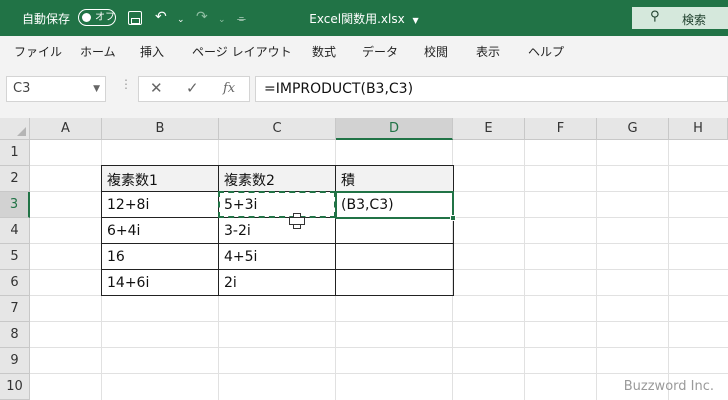 The height and width of the screenshot is (400, 728). I want to click on cell-b6: 14+6i, so click(125, 283).